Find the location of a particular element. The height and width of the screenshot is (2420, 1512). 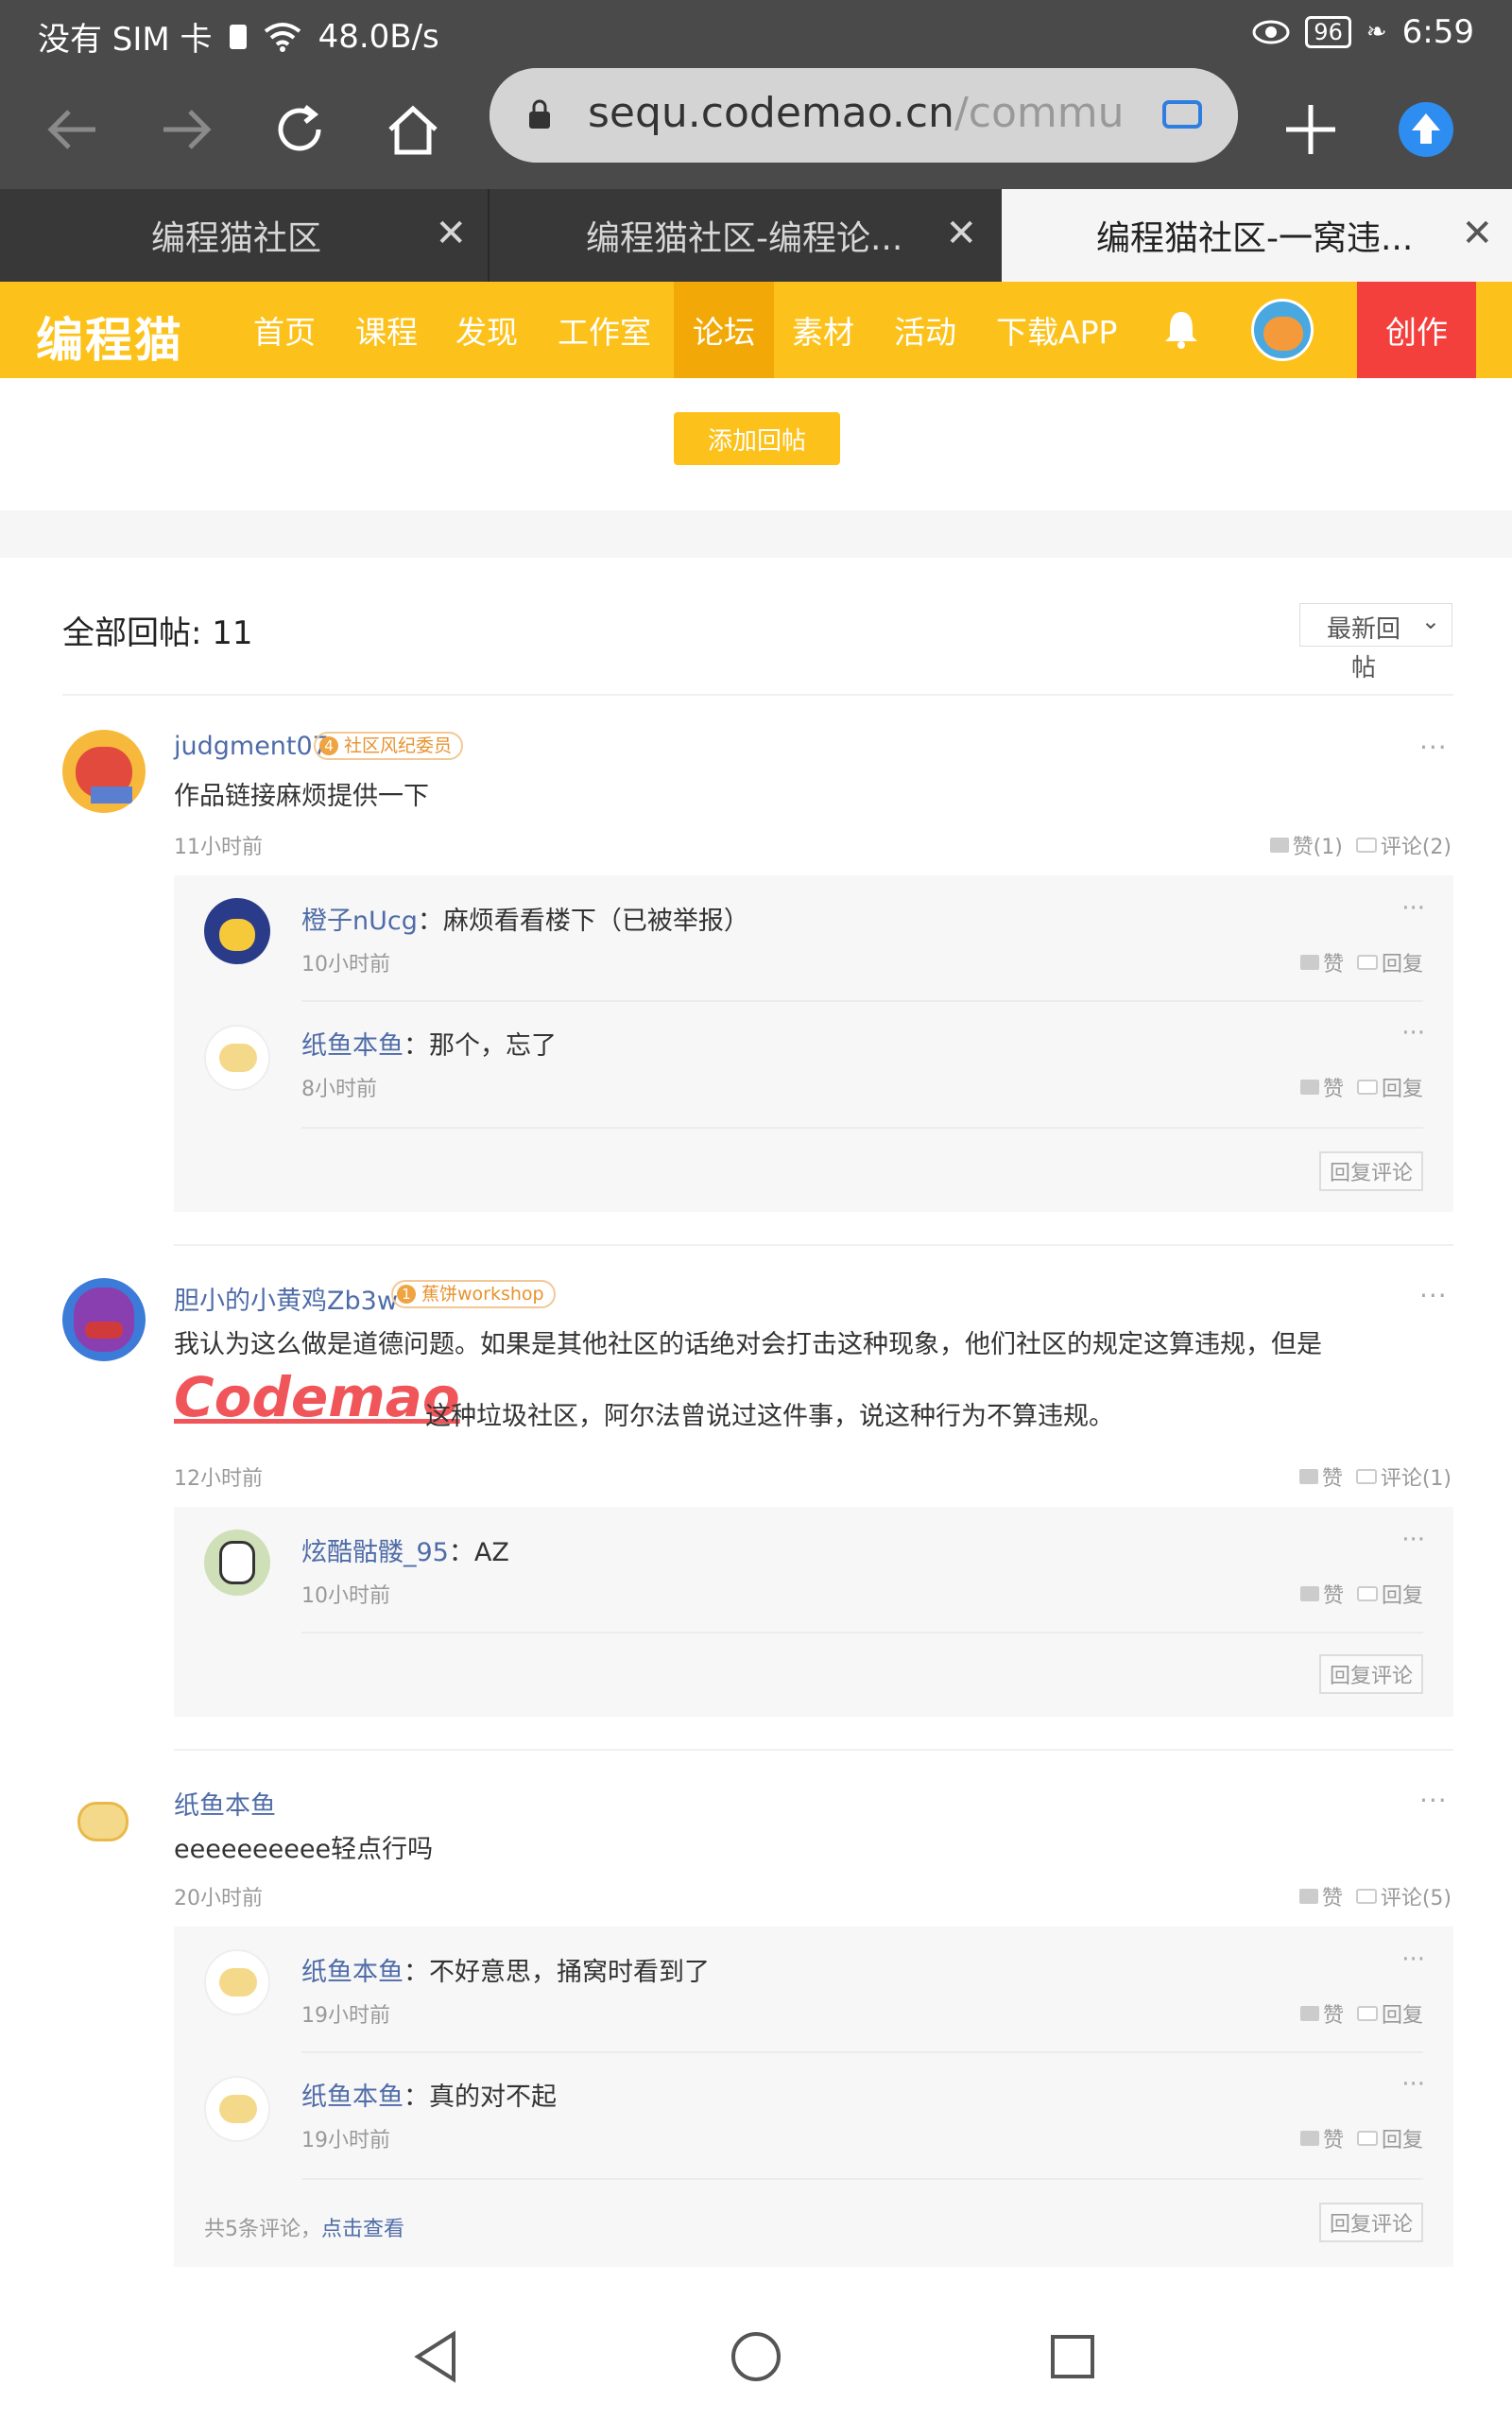

browser-tab-2: 编程猫社区-编程论... ✕ is located at coordinates (745, 235).